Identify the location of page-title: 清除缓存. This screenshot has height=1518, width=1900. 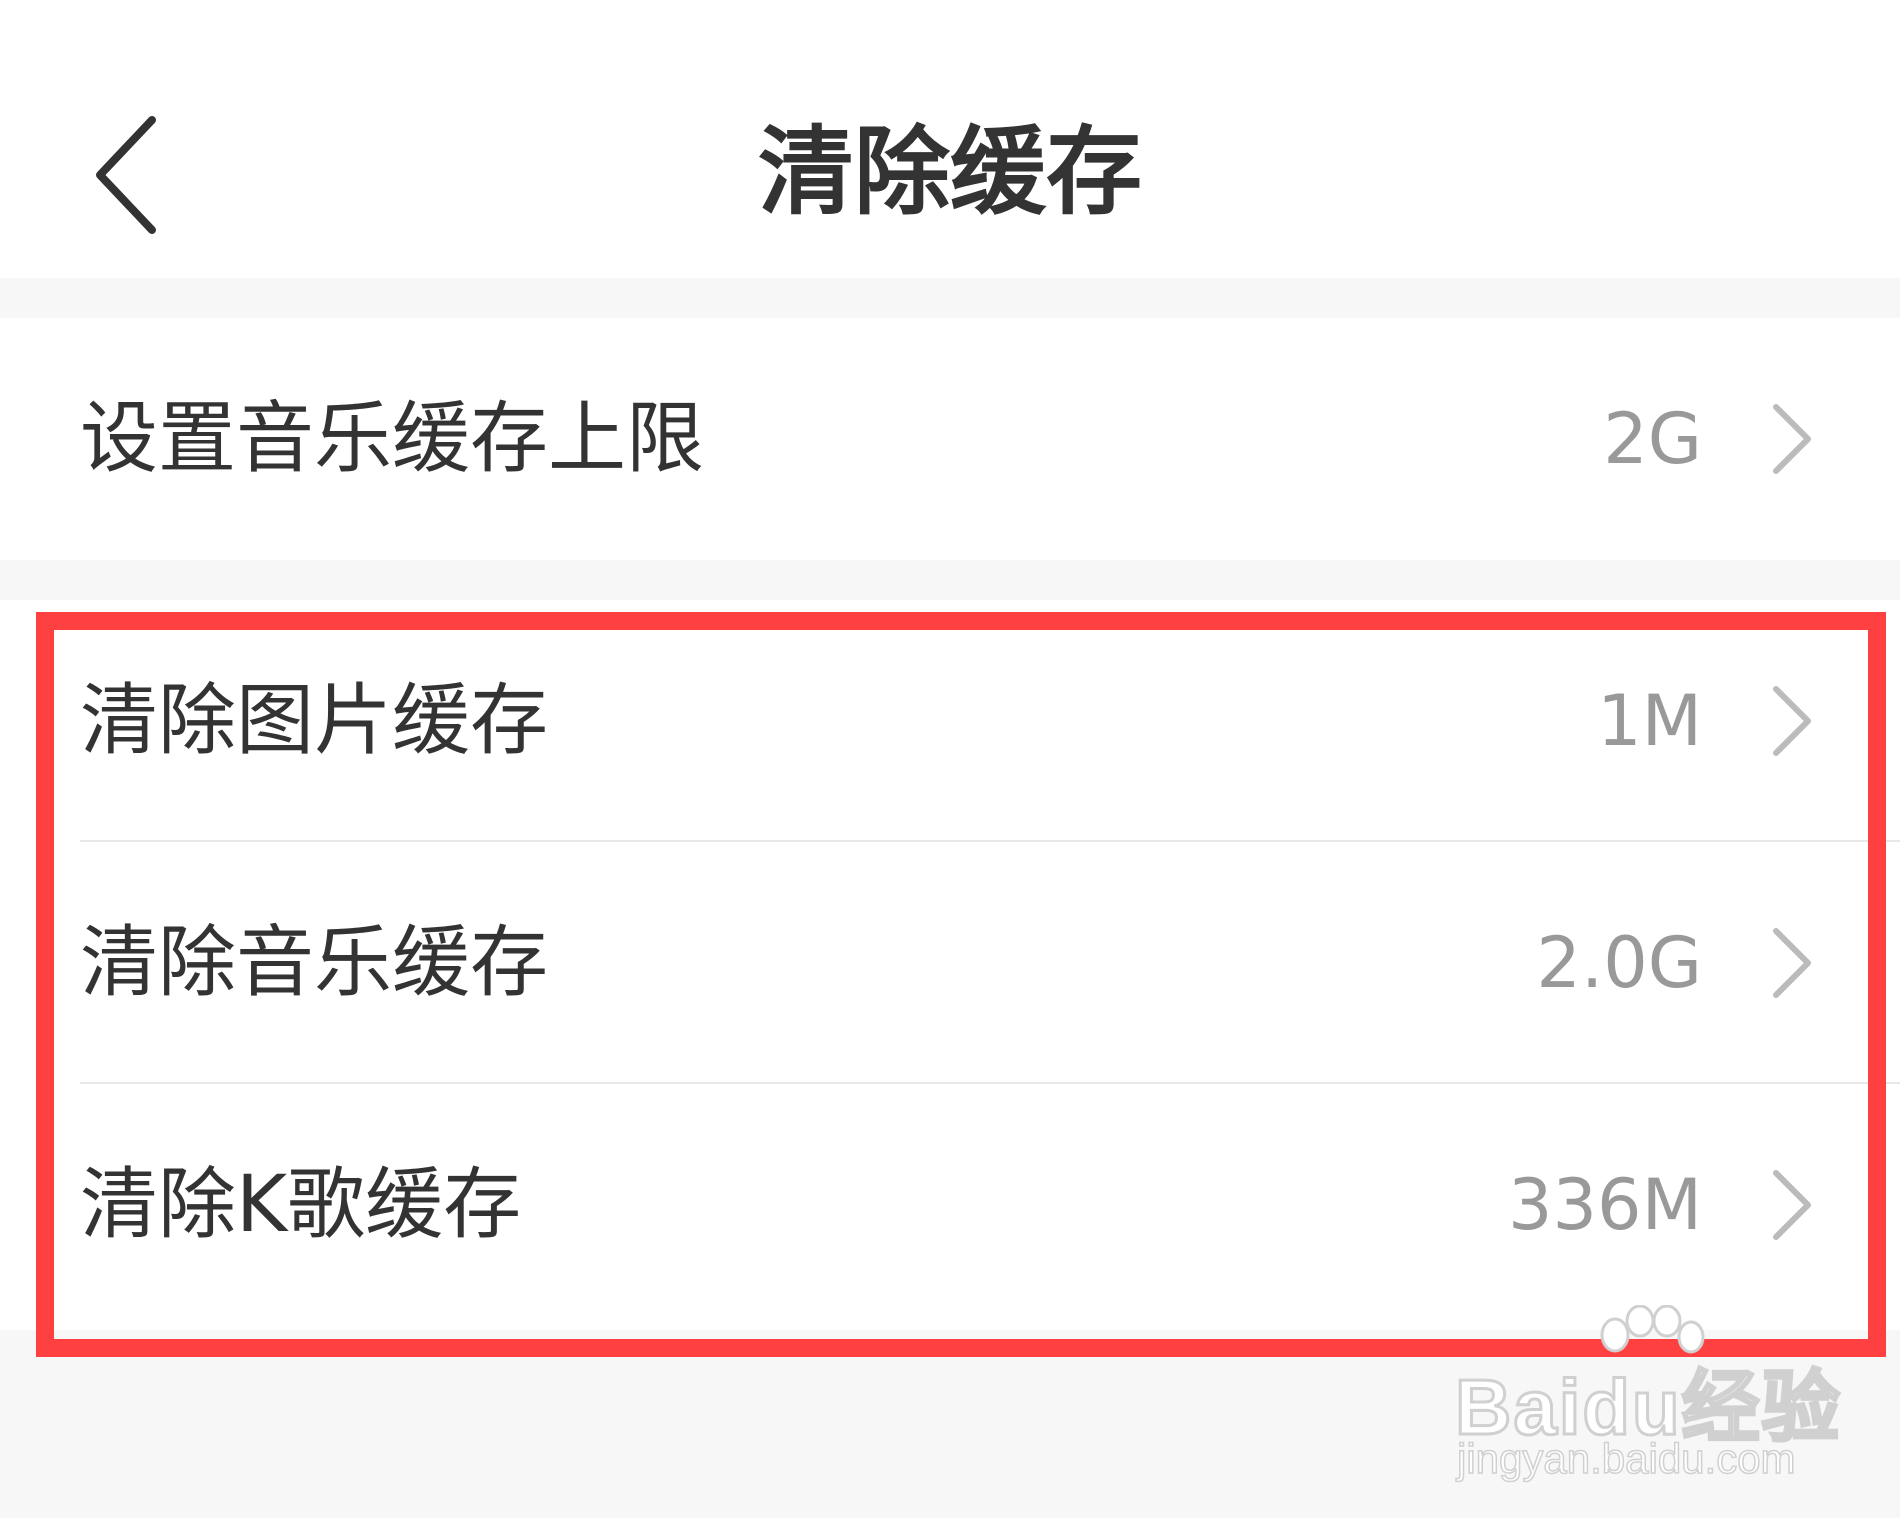
(950, 172).